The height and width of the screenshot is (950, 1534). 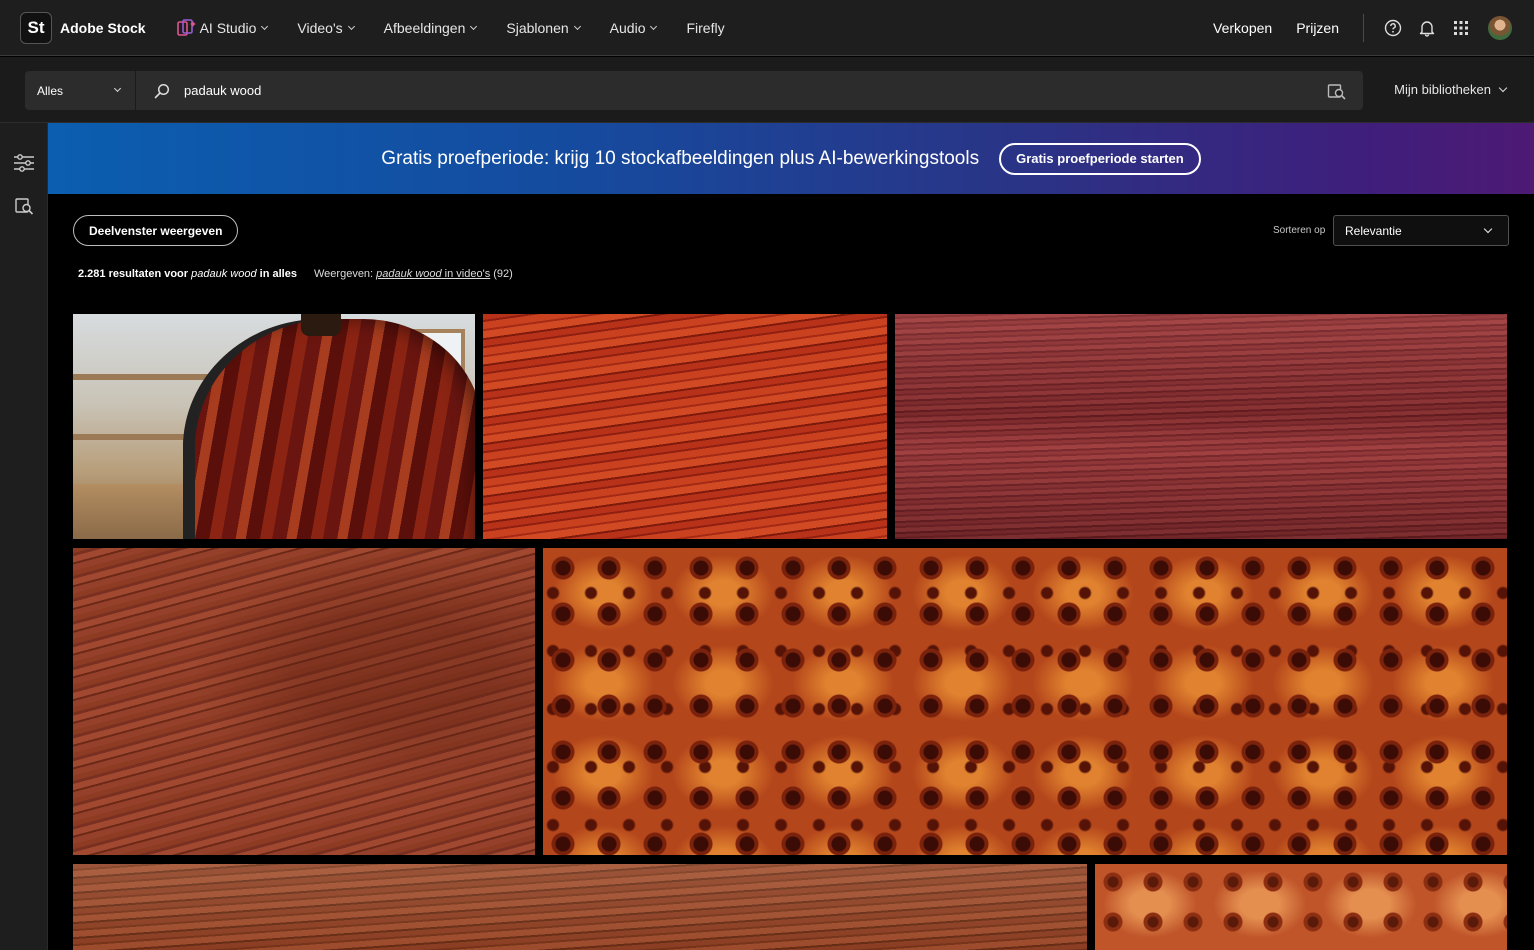 What do you see at coordinates (466, 274) in the screenshot?
I see `see-videos-suffix: in video's` at bounding box center [466, 274].